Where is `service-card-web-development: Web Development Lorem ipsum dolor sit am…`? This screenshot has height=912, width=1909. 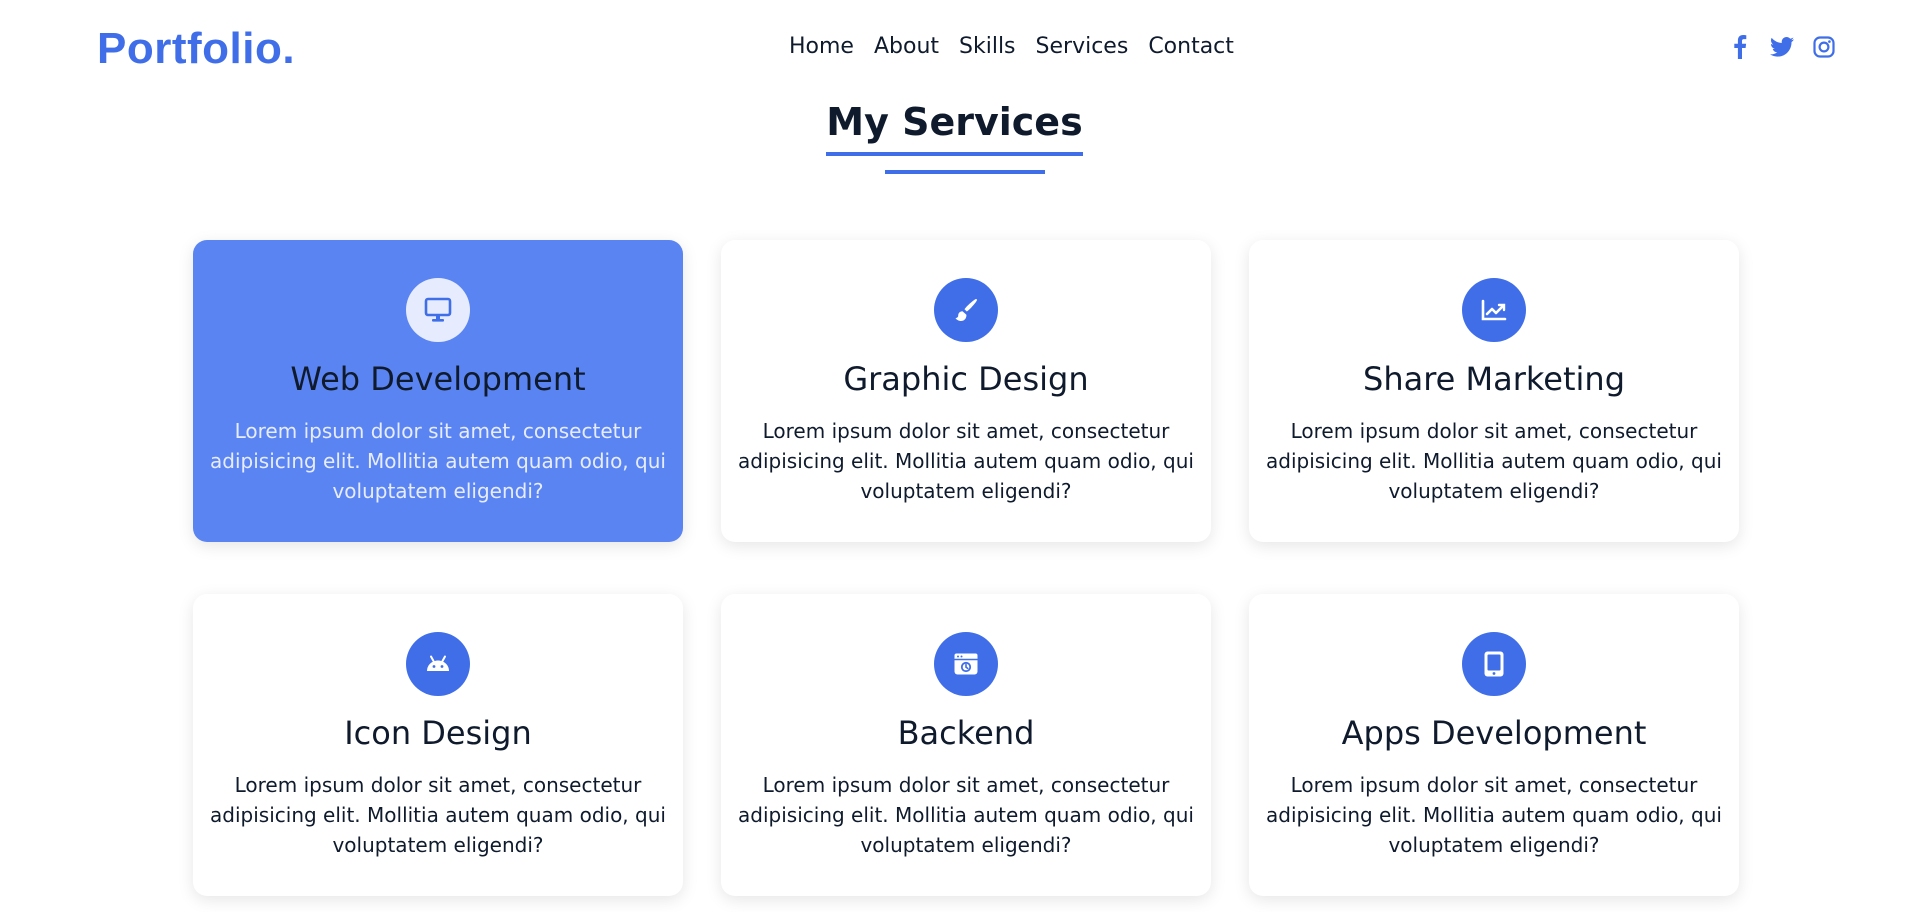 service-card-web-development: Web Development Lorem ipsum dolor sit am… is located at coordinates (438, 391).